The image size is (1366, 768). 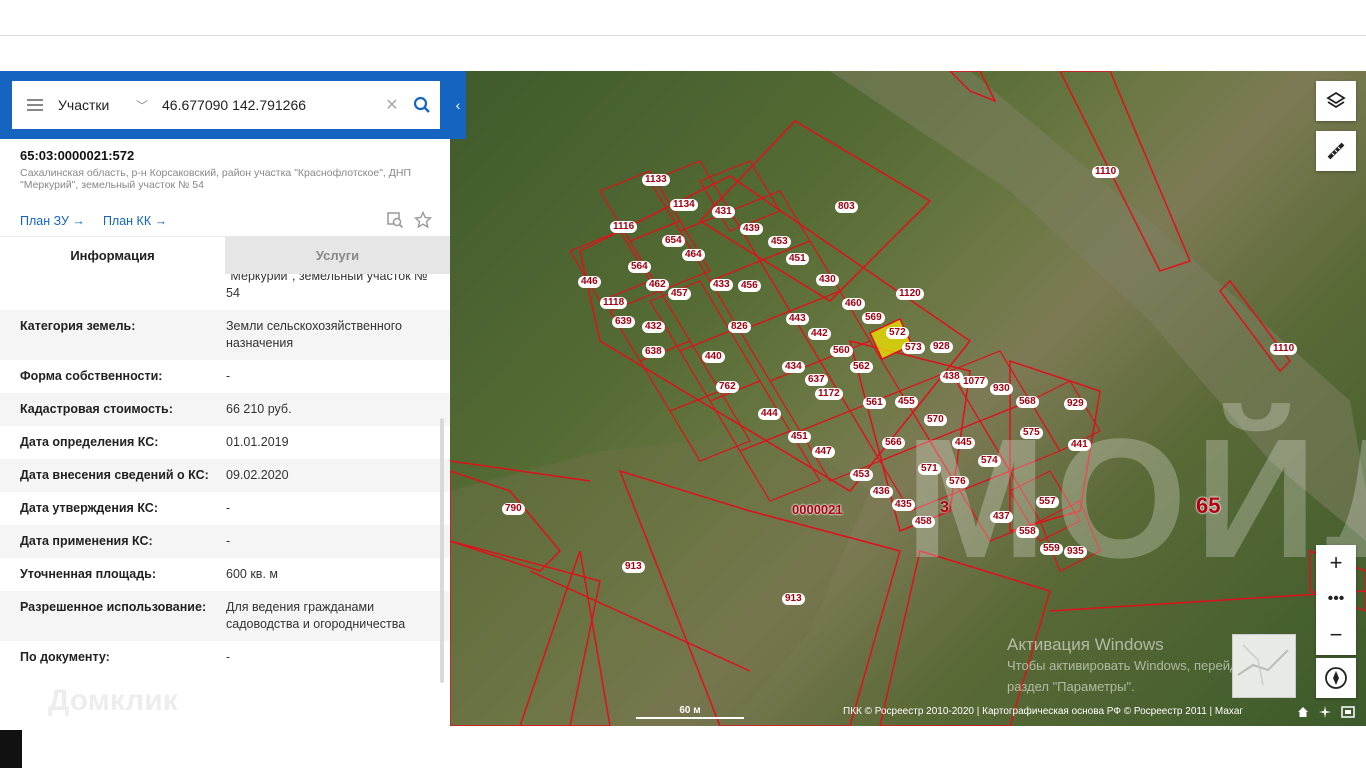 I want to click on plot-number-label: 559, so click(x=1051, y=549).